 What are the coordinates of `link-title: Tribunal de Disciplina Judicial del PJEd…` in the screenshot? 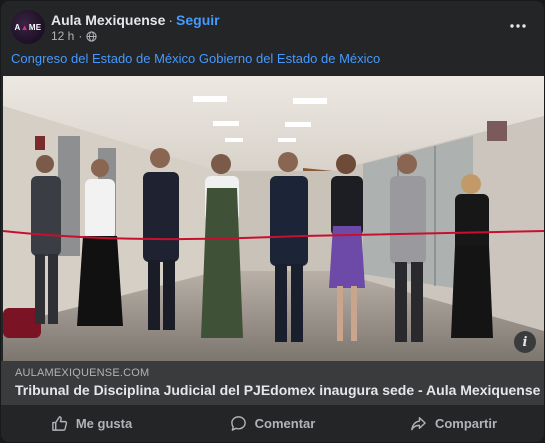 It's located at (277, 390).